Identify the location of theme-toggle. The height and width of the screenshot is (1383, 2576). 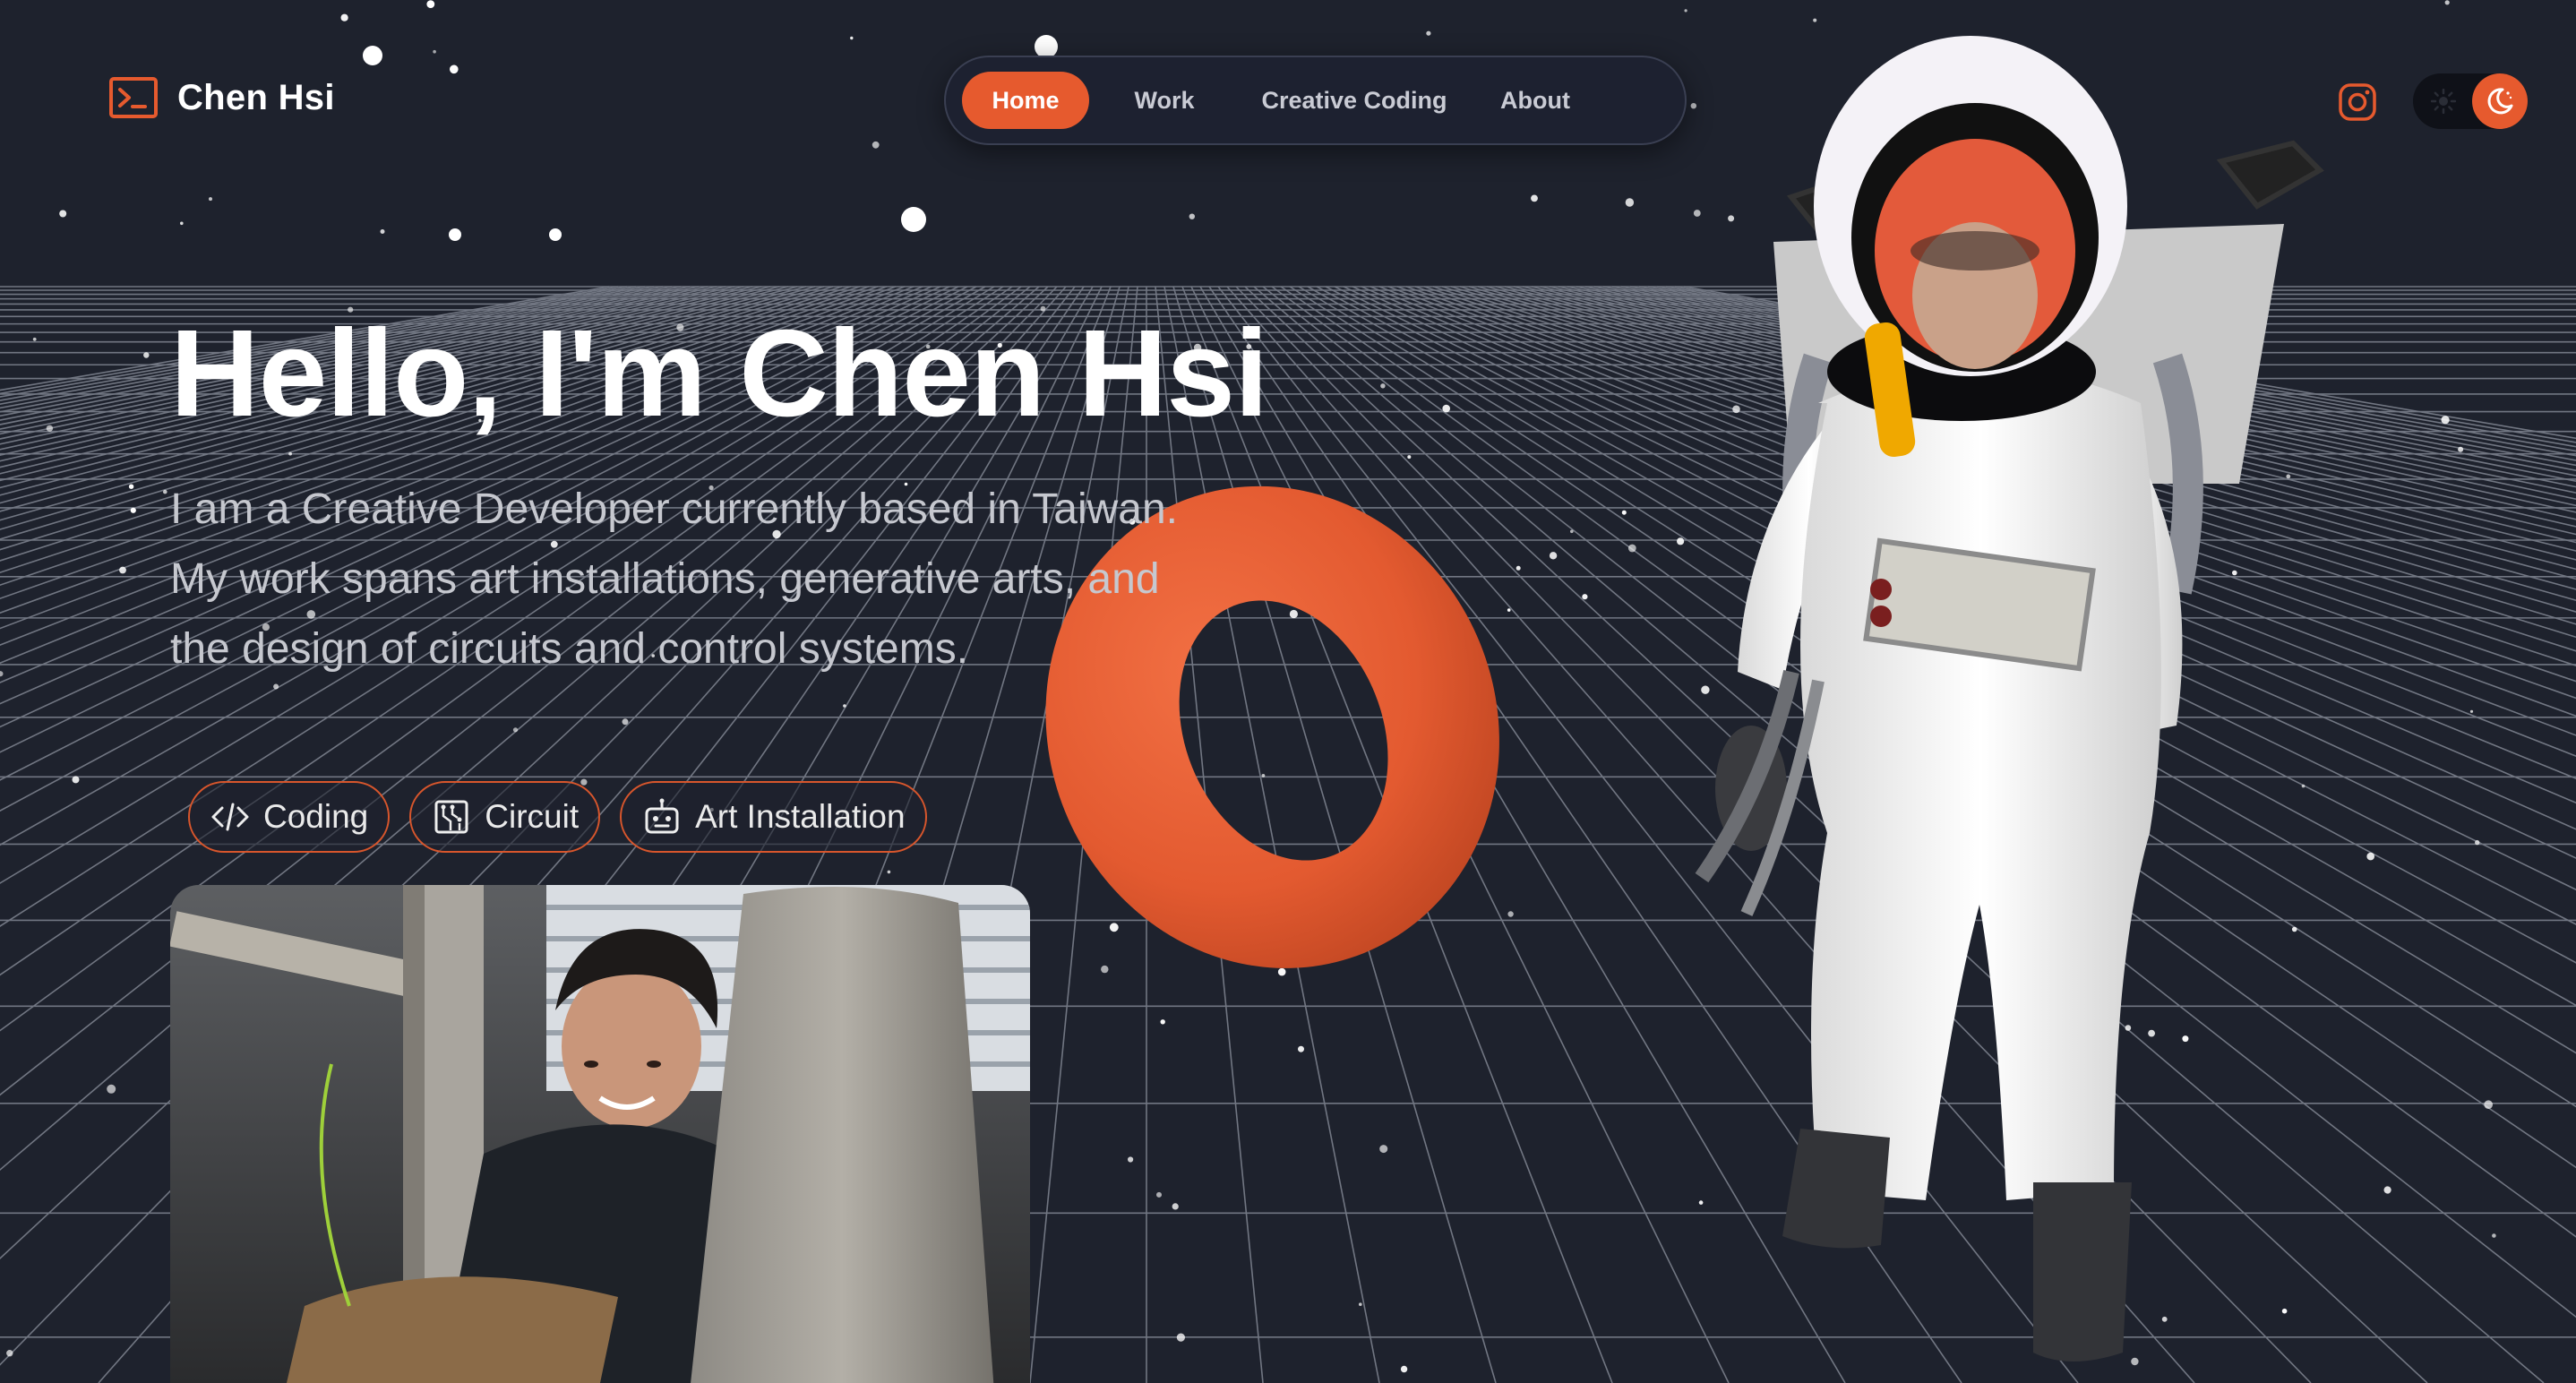
(2470, 101).